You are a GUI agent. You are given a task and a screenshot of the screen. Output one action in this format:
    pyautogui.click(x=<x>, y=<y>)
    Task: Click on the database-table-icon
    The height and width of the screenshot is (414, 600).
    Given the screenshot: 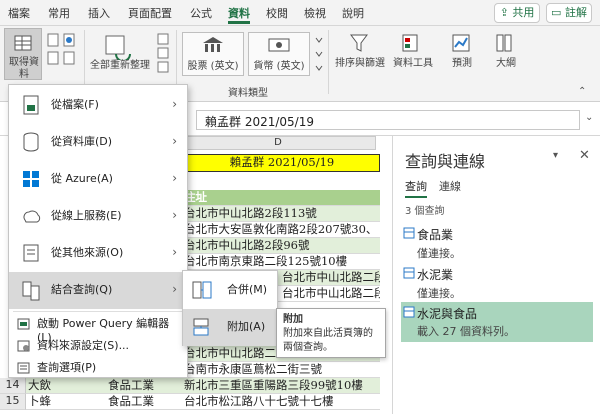 What is the action you would take?
    pyautogui.click(x=23, y=43)
    